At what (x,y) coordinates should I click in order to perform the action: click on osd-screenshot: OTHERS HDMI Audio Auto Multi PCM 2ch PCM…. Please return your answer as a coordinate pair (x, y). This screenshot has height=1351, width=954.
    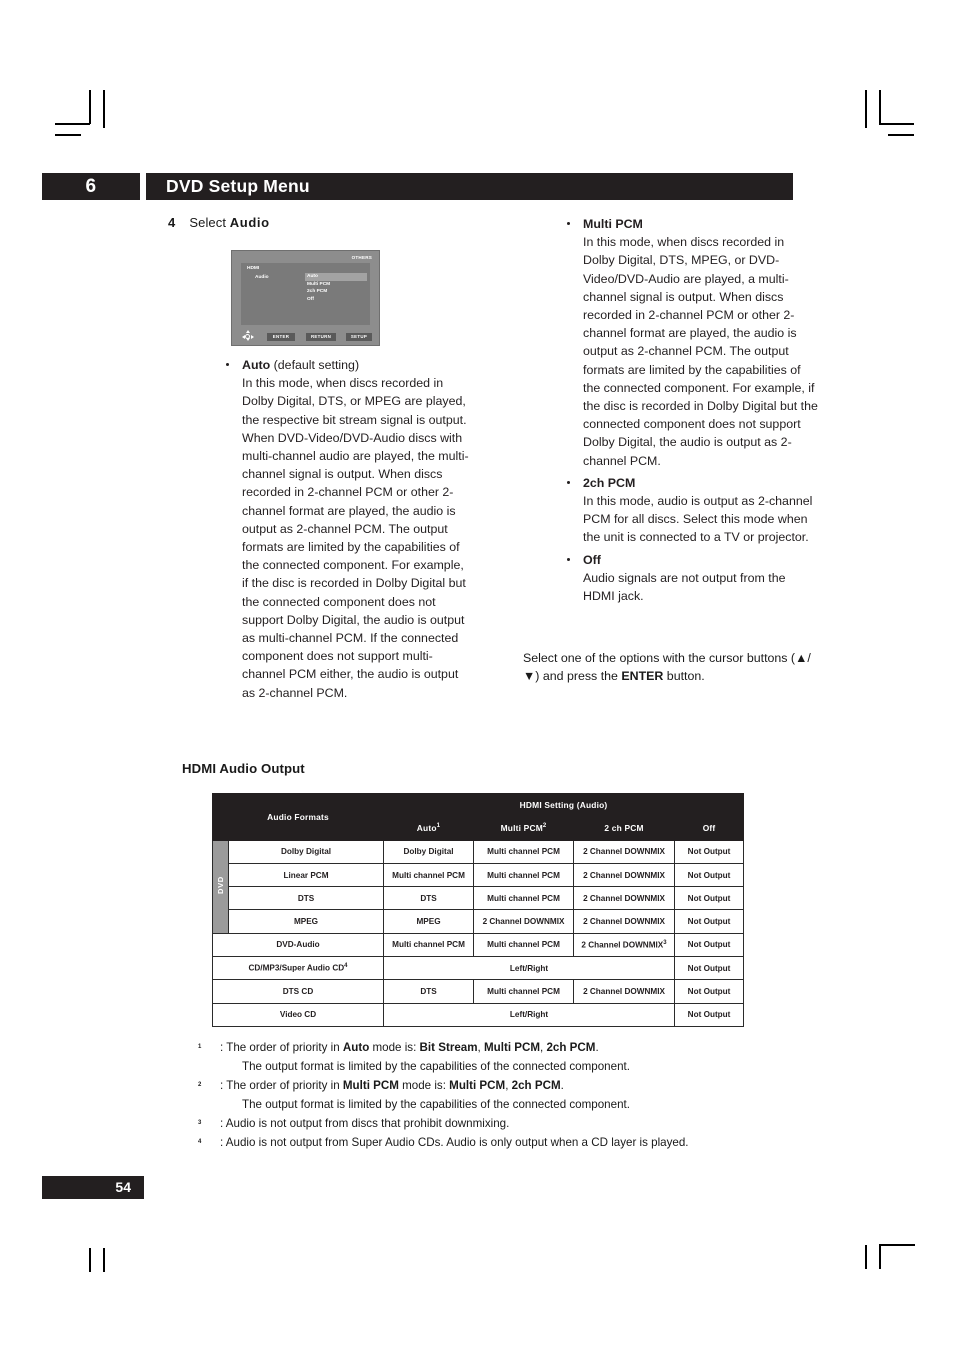
    Looking at the image, I should click on (305, 298).